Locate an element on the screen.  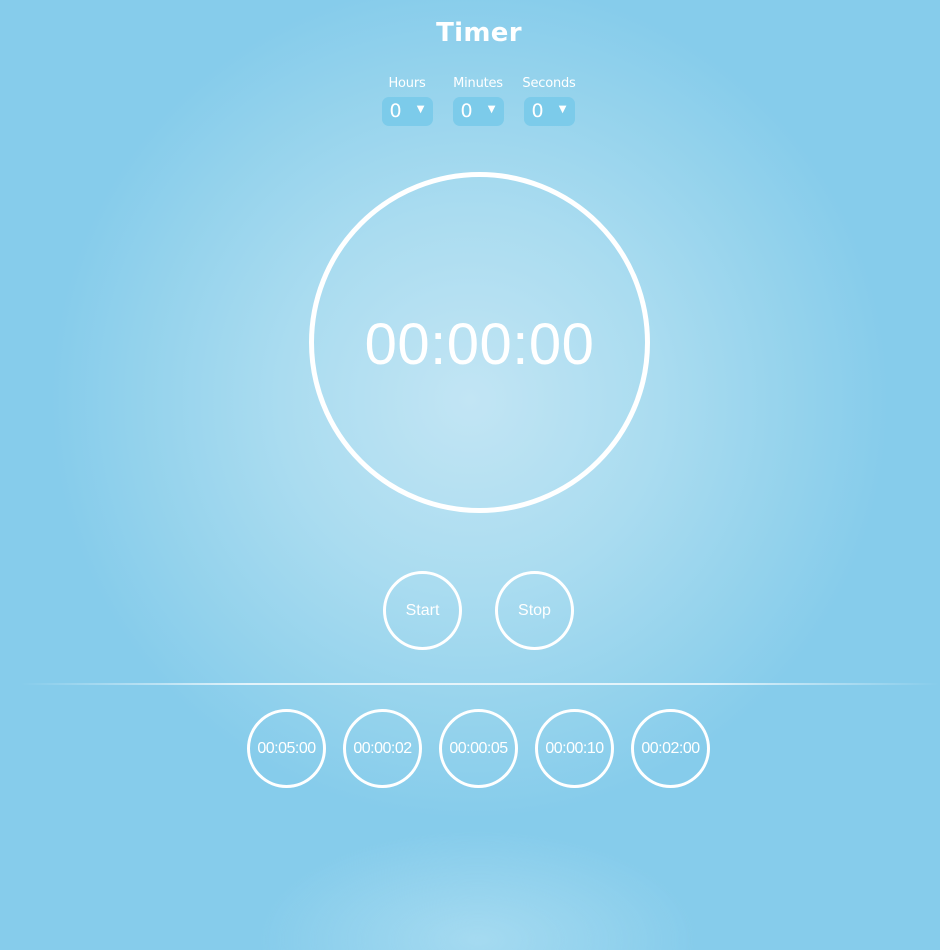
seconds-value: 0 is located at coordinates (537, 111).